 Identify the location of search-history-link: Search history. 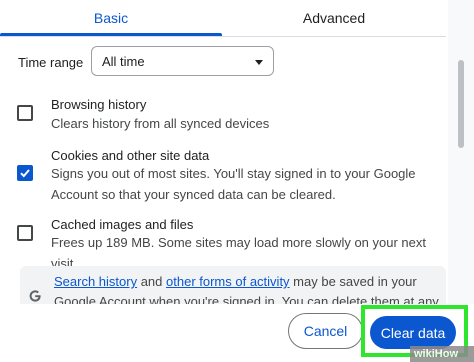
(95, 281).